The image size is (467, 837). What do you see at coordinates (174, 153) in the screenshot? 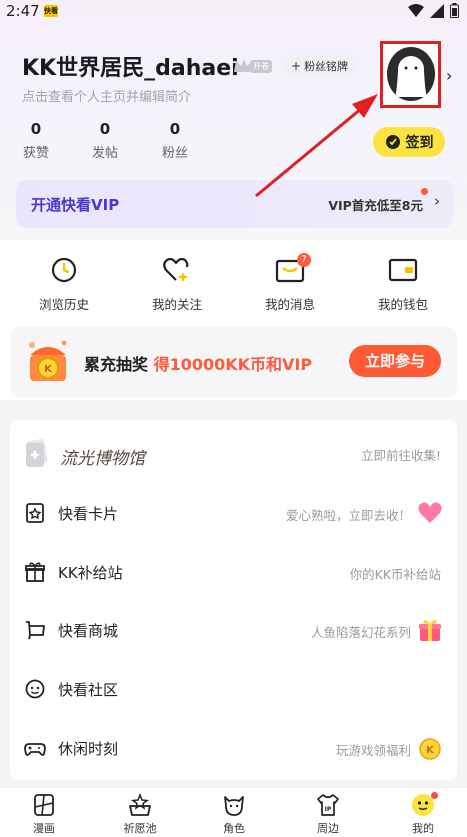
I see `stat-label: 粉丝` at bounding box center [174, 153].